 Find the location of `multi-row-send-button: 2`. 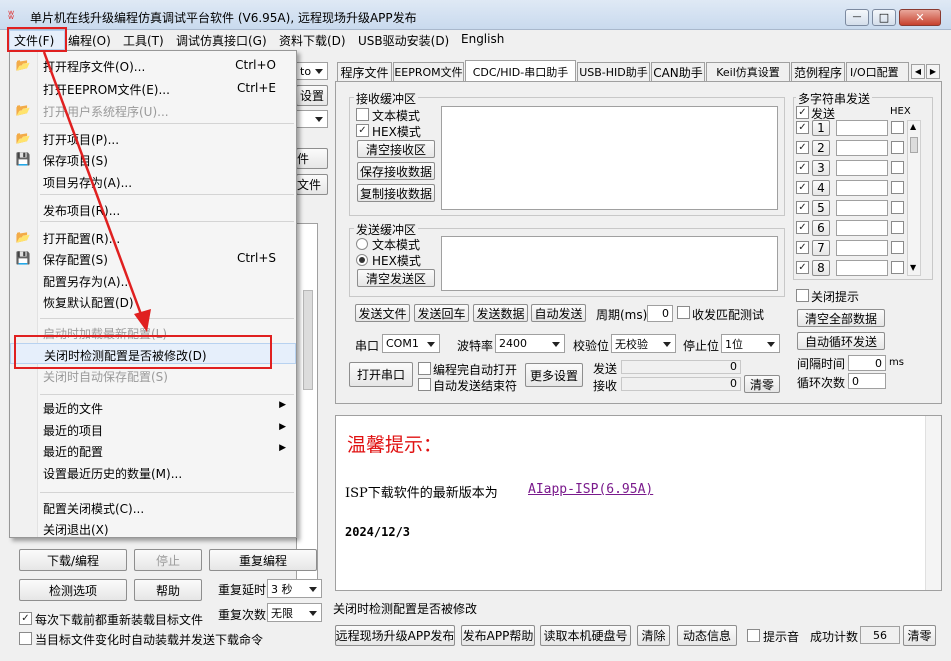

multi-row-send-button: 2 is located at coordinates (821, 148).